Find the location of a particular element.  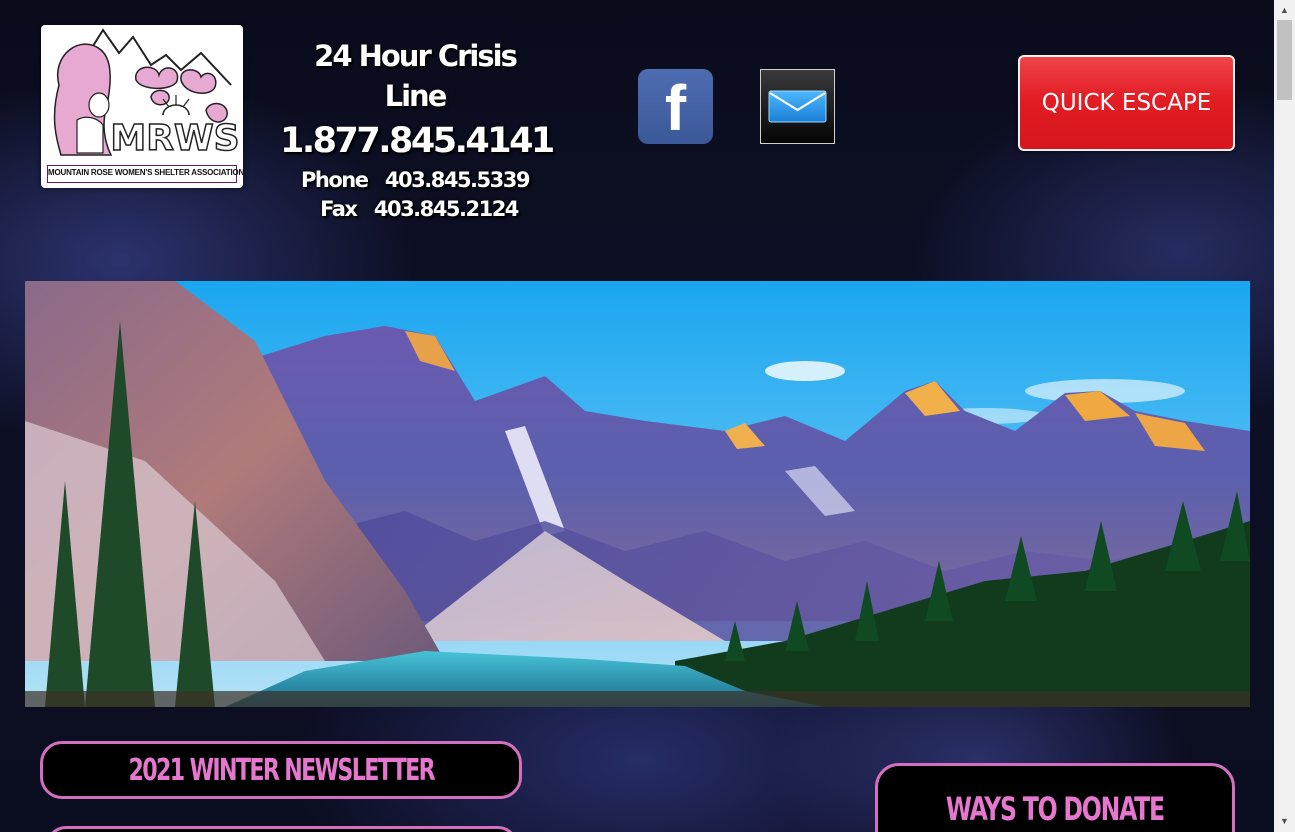

winter-newsletter-button: 2021 WINTER NEWSLETTER is located at coordinates (281, 770).